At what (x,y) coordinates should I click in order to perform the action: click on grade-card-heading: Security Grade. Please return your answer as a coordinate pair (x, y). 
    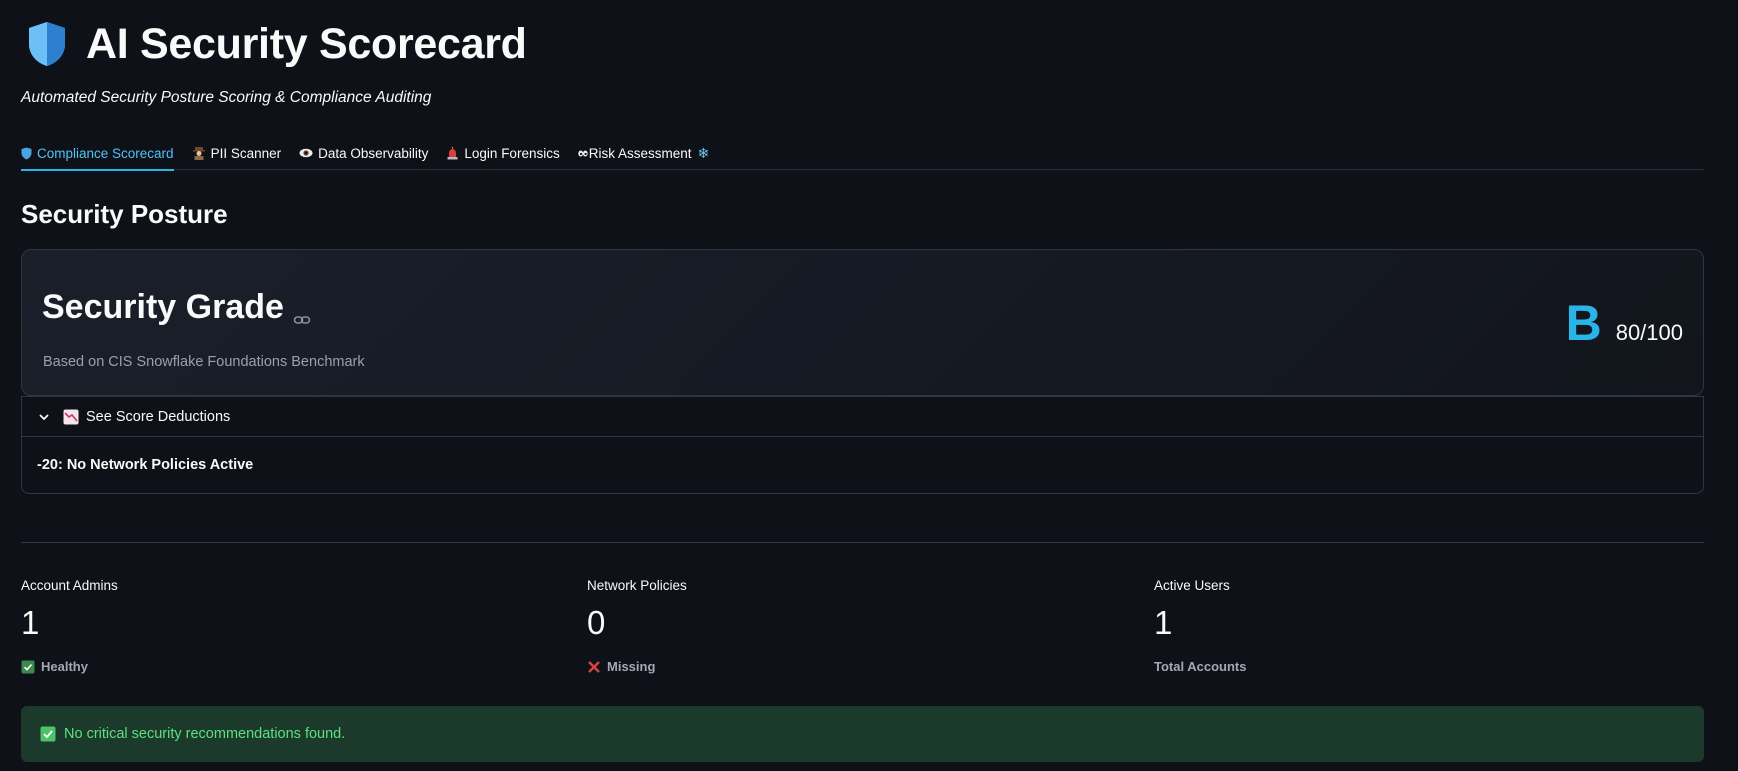
    Looking at the image, I should click on (176, 307).